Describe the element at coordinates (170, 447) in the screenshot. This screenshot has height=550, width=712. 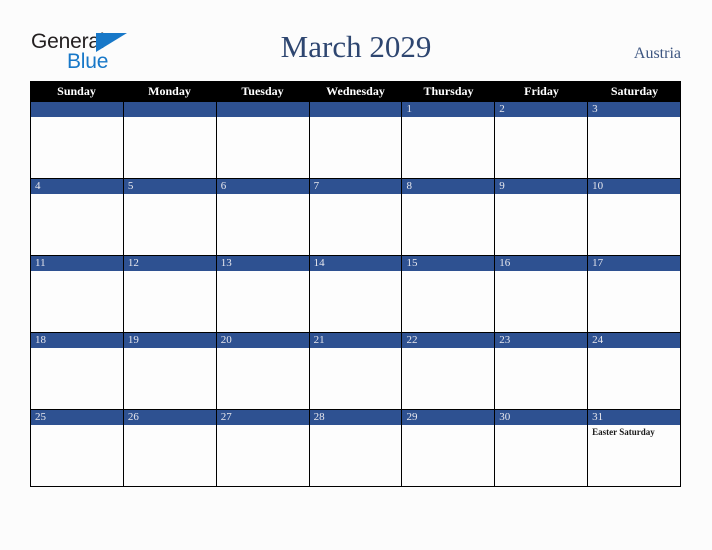
I see `calendar-day-cell: 26` at that location.